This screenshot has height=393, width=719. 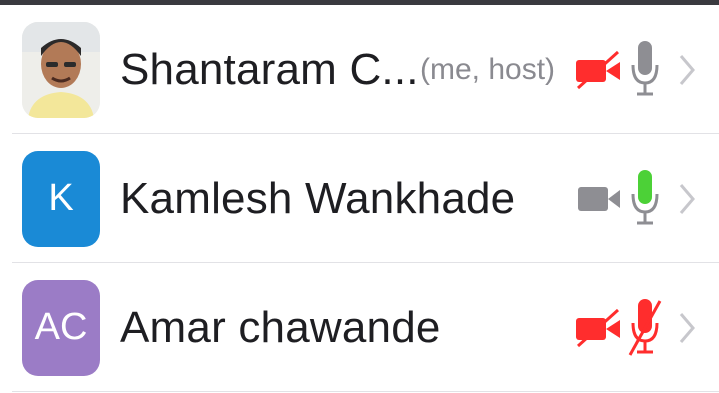 What do you see at coordinates (280, 327) in the screenshot?
I see `participant-name: Amar chawande` at bounding box center [280, 327].